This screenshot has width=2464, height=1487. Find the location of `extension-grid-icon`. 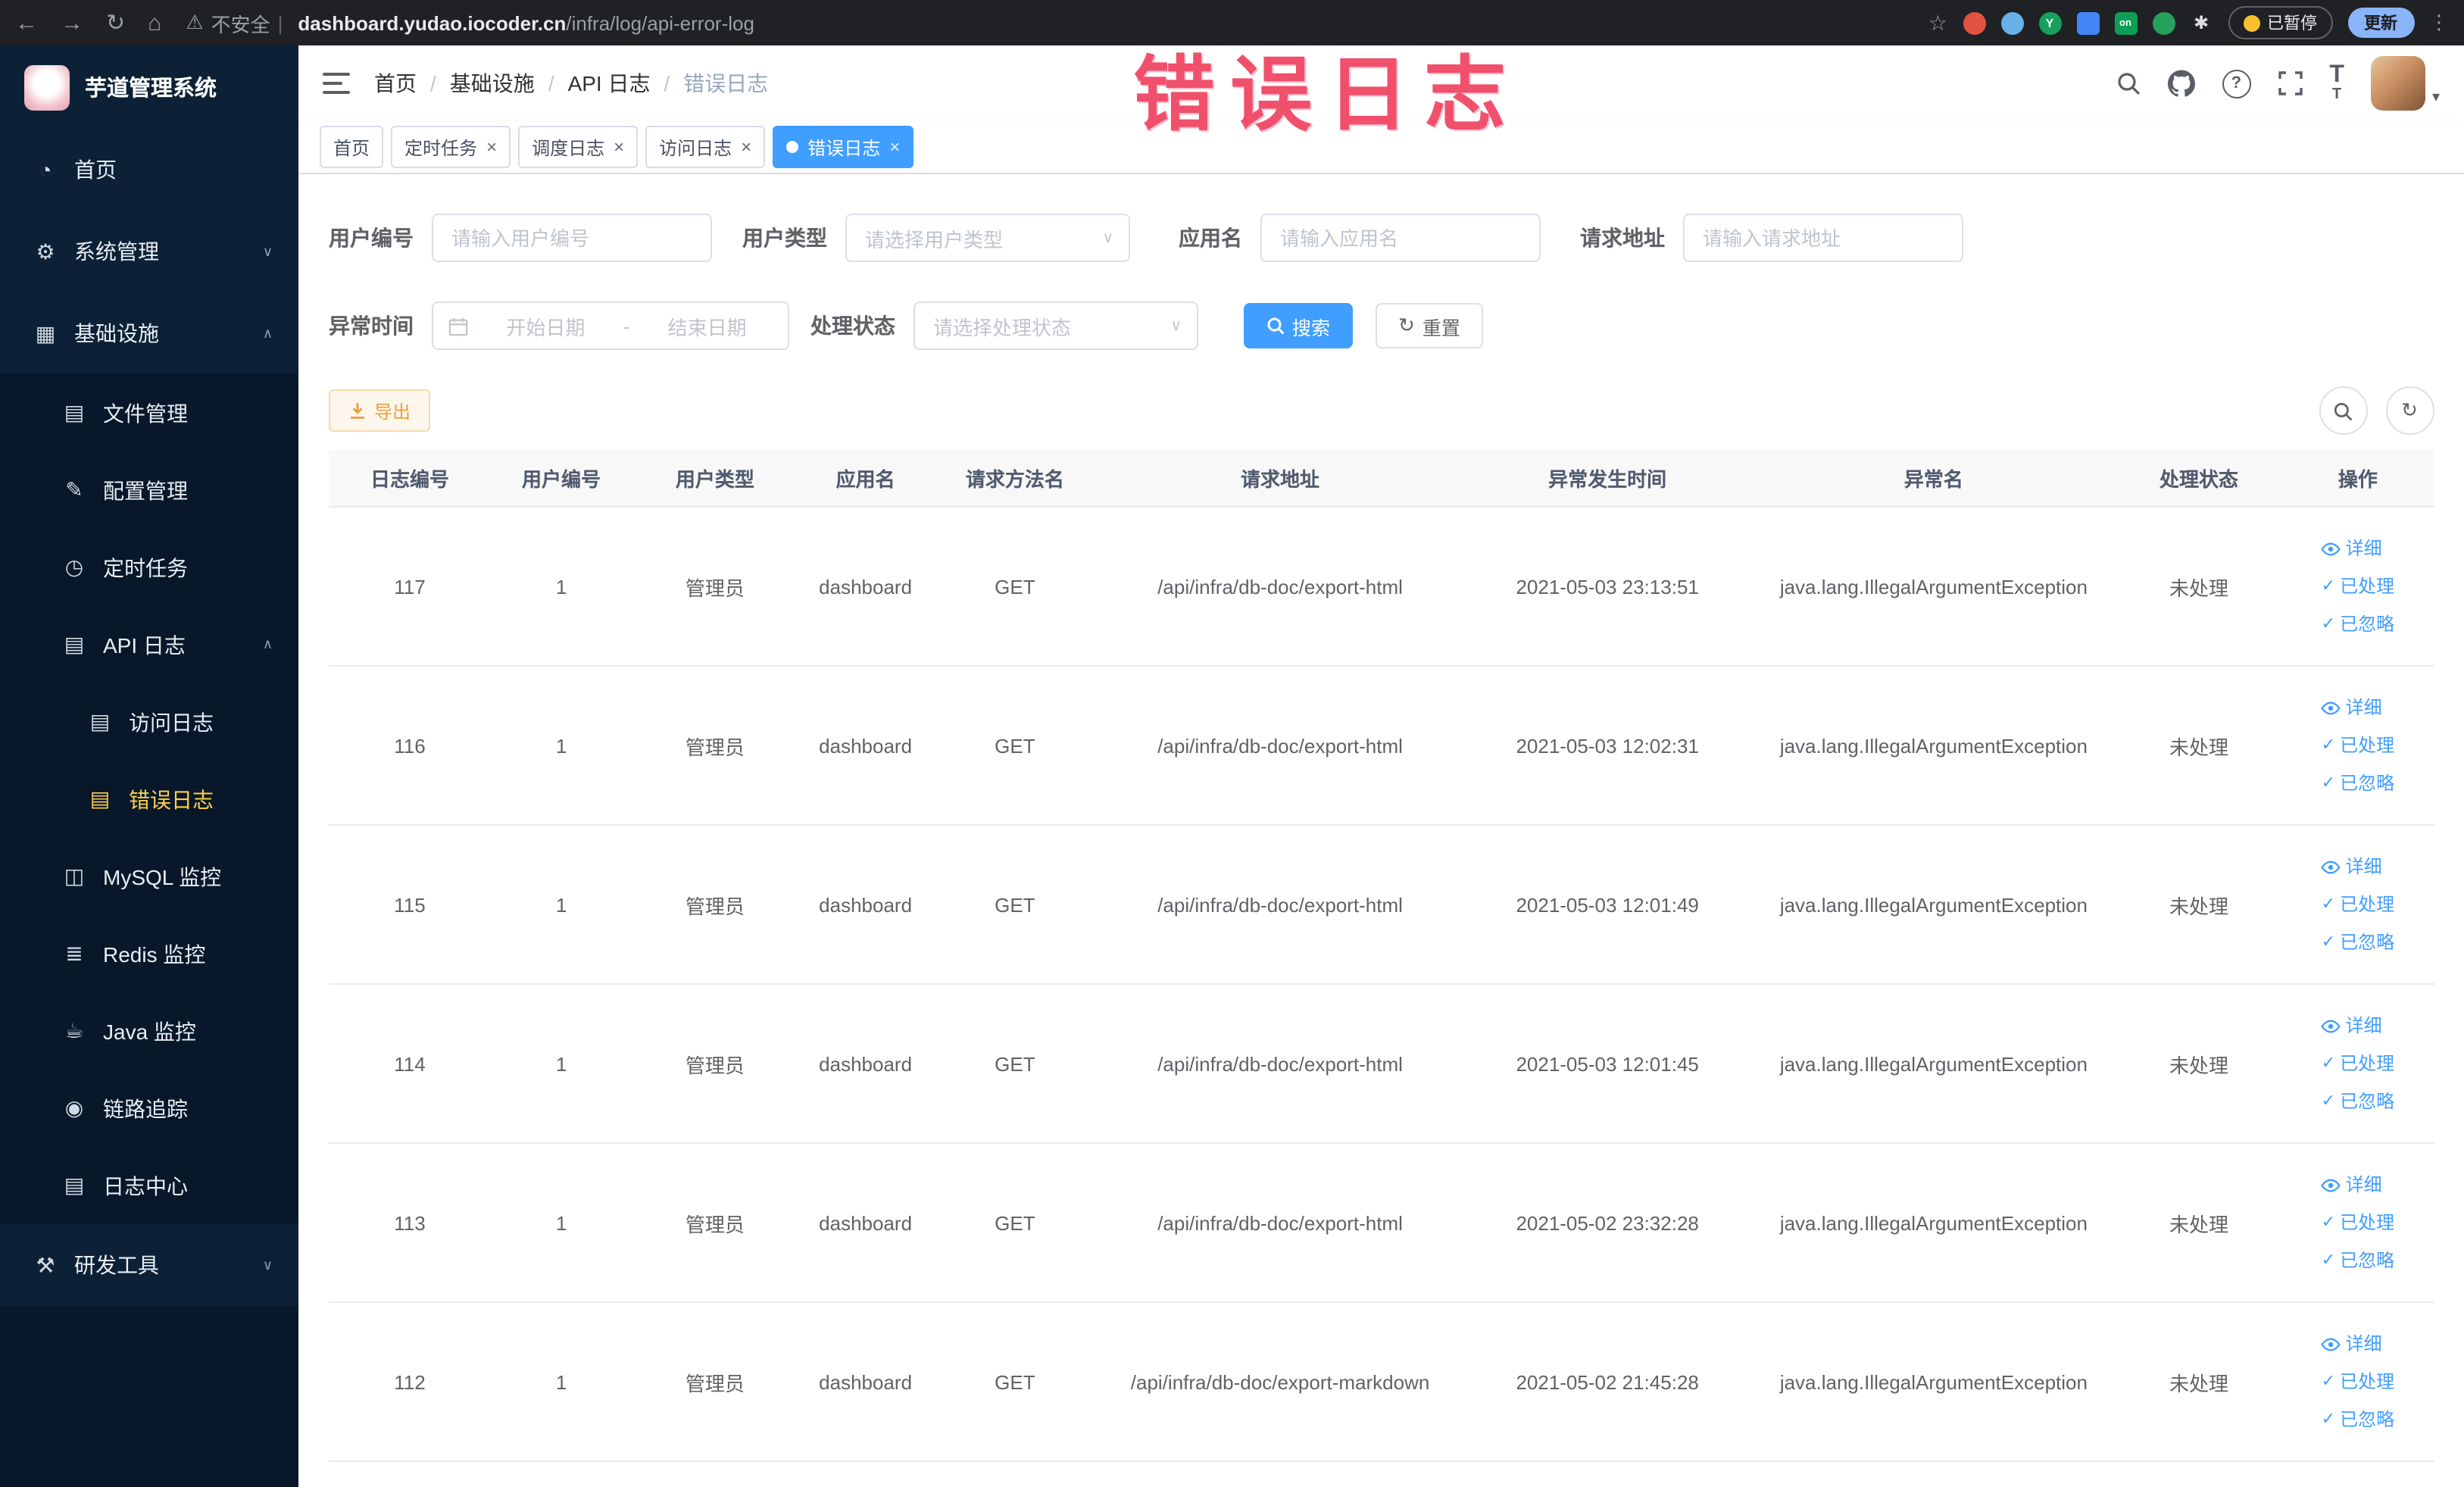

extension-grid-icon is located at coordinates (2087, 22).